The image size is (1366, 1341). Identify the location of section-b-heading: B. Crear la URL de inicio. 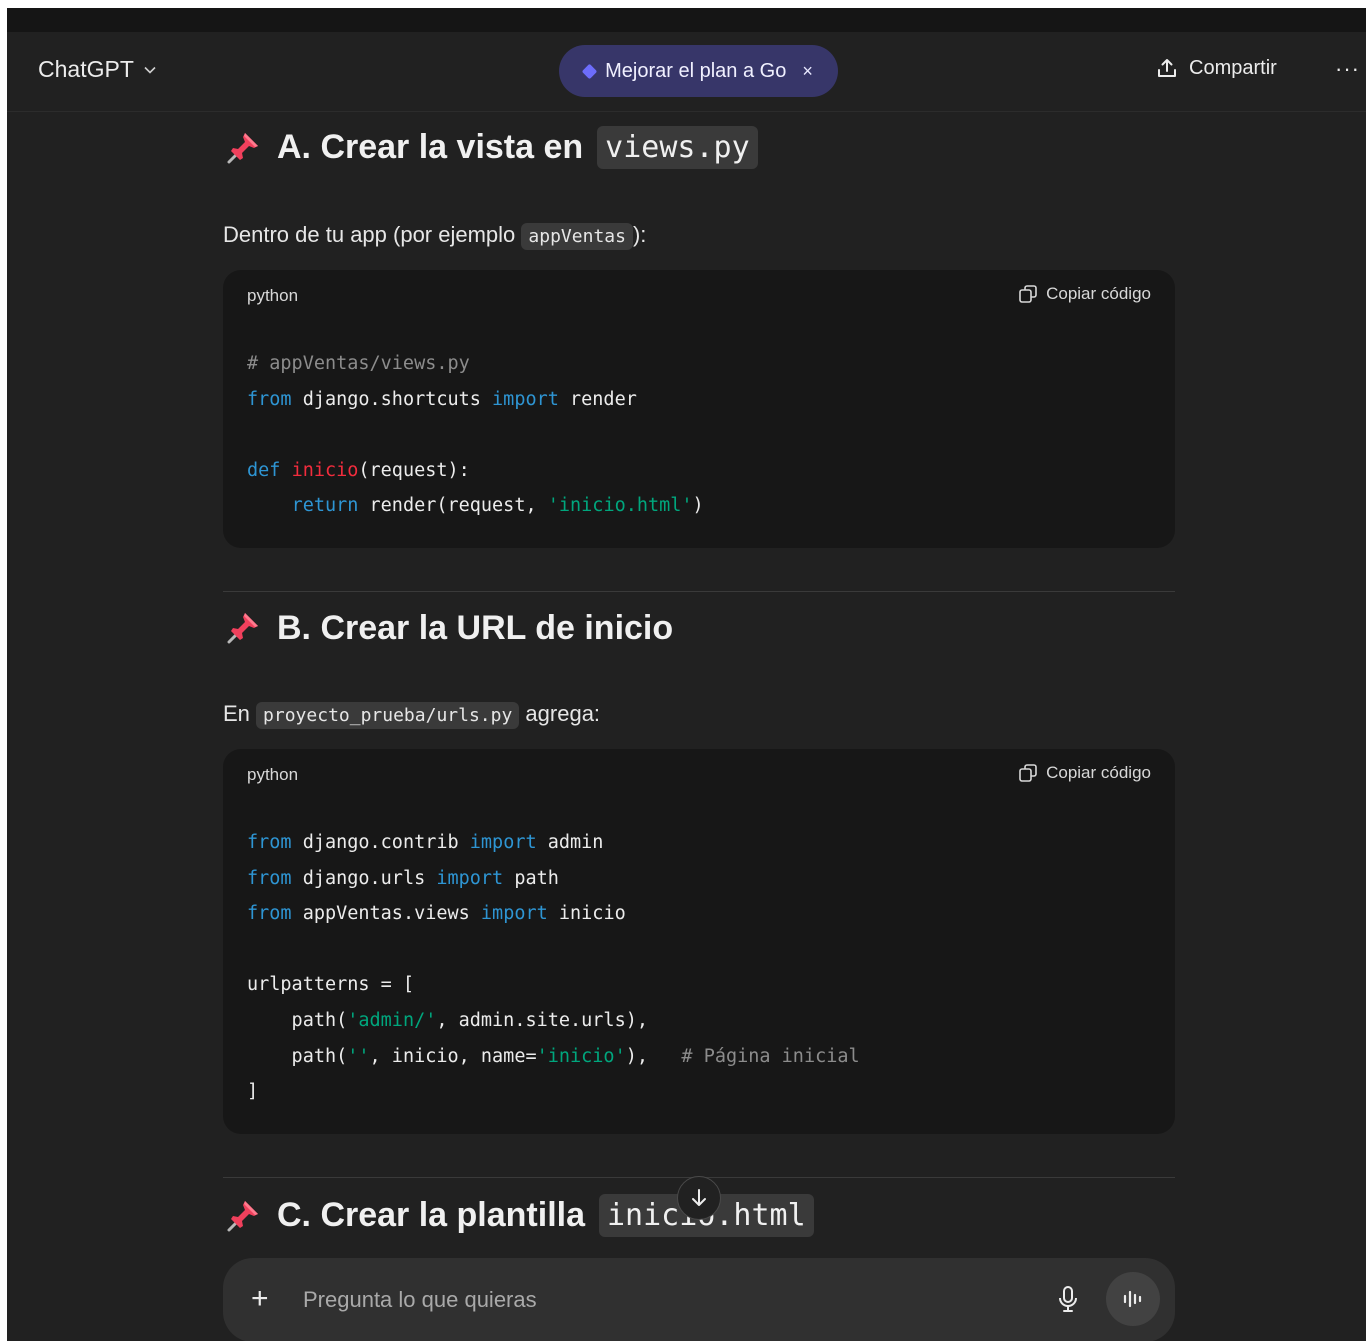
(448, 628).